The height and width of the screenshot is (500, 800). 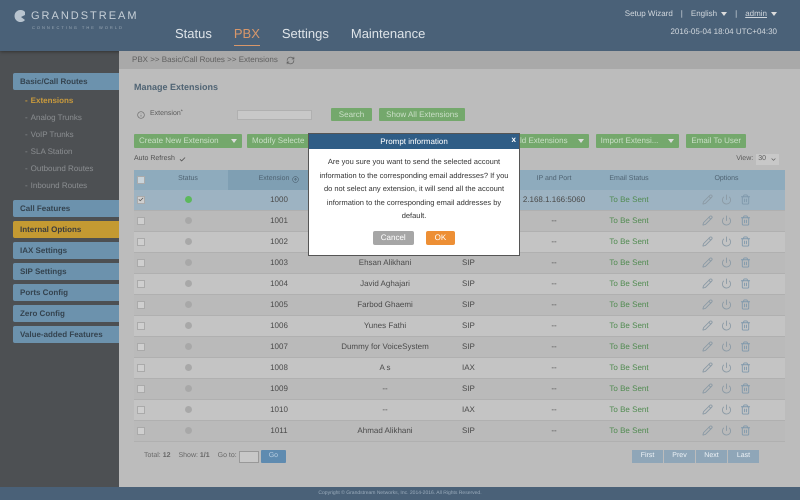 I want to click on table-cell: 1008, so click(x=279, y=368).